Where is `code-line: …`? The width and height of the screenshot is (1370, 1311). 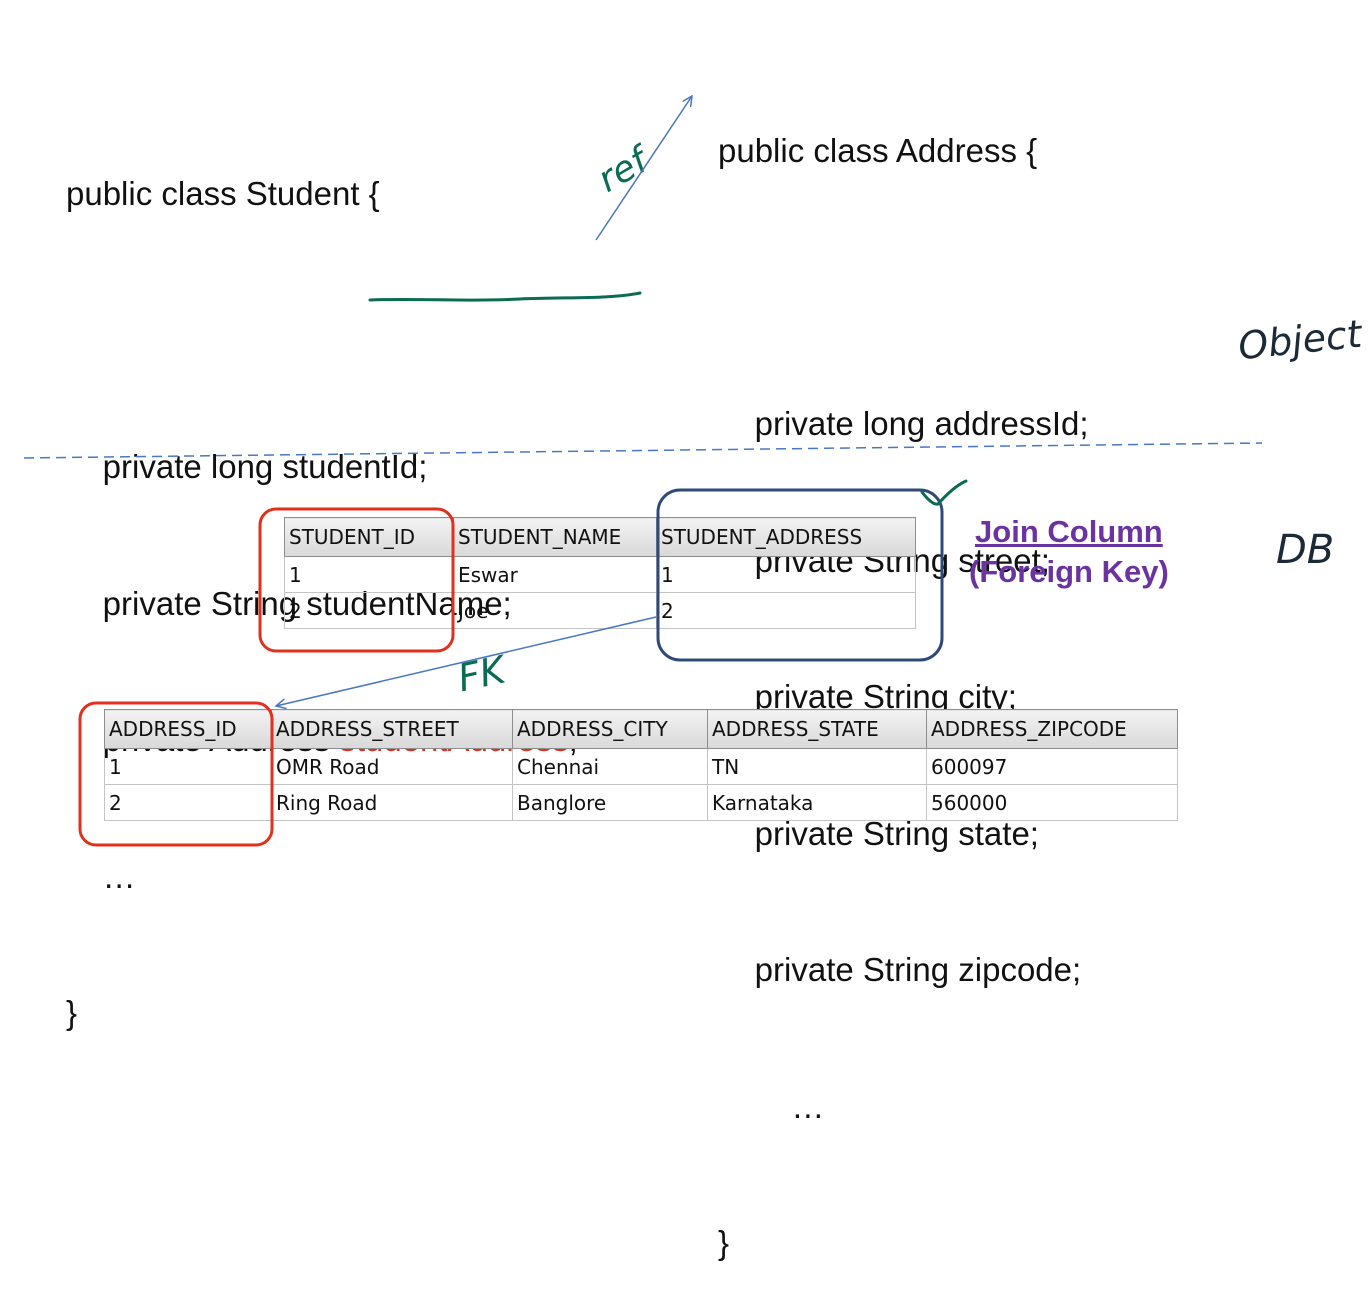 code-line: … is located at coordinates (771, 1106).